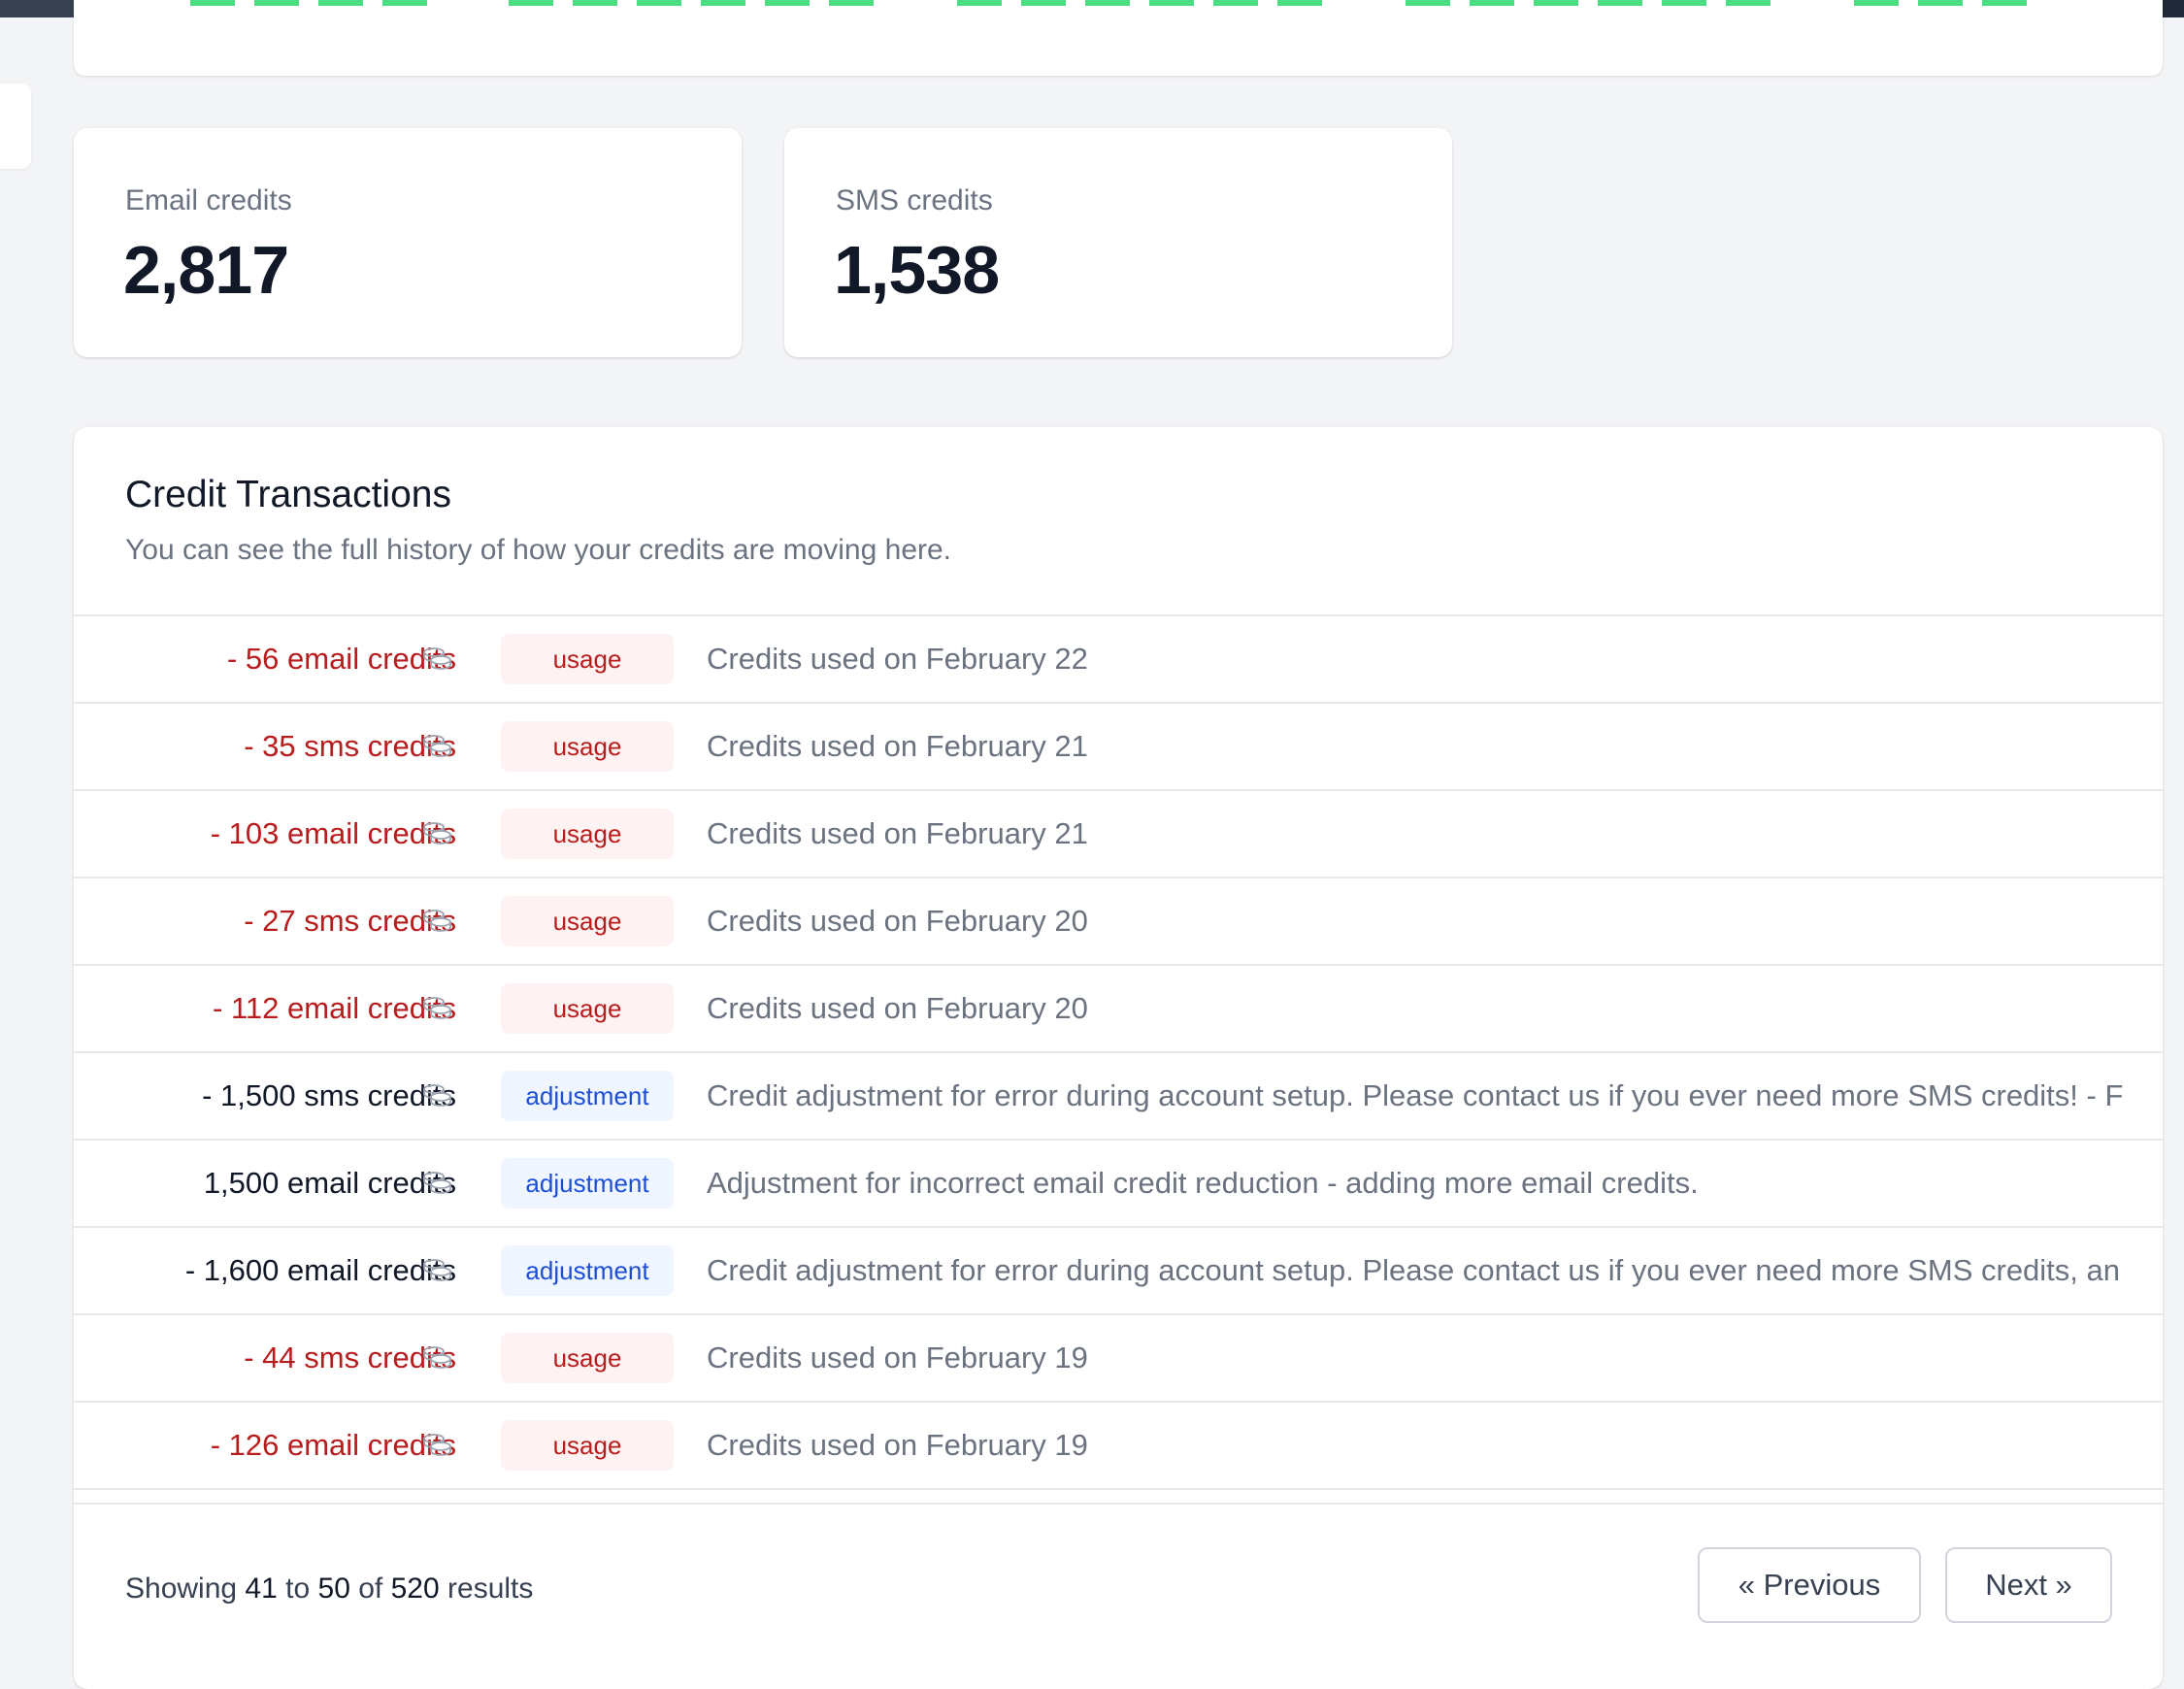 The width and height of the screenshot is (2184, 1689). Describe the element at coordinates (415, 1589) in the screenshot. I see `showing-total: 520` at that location.